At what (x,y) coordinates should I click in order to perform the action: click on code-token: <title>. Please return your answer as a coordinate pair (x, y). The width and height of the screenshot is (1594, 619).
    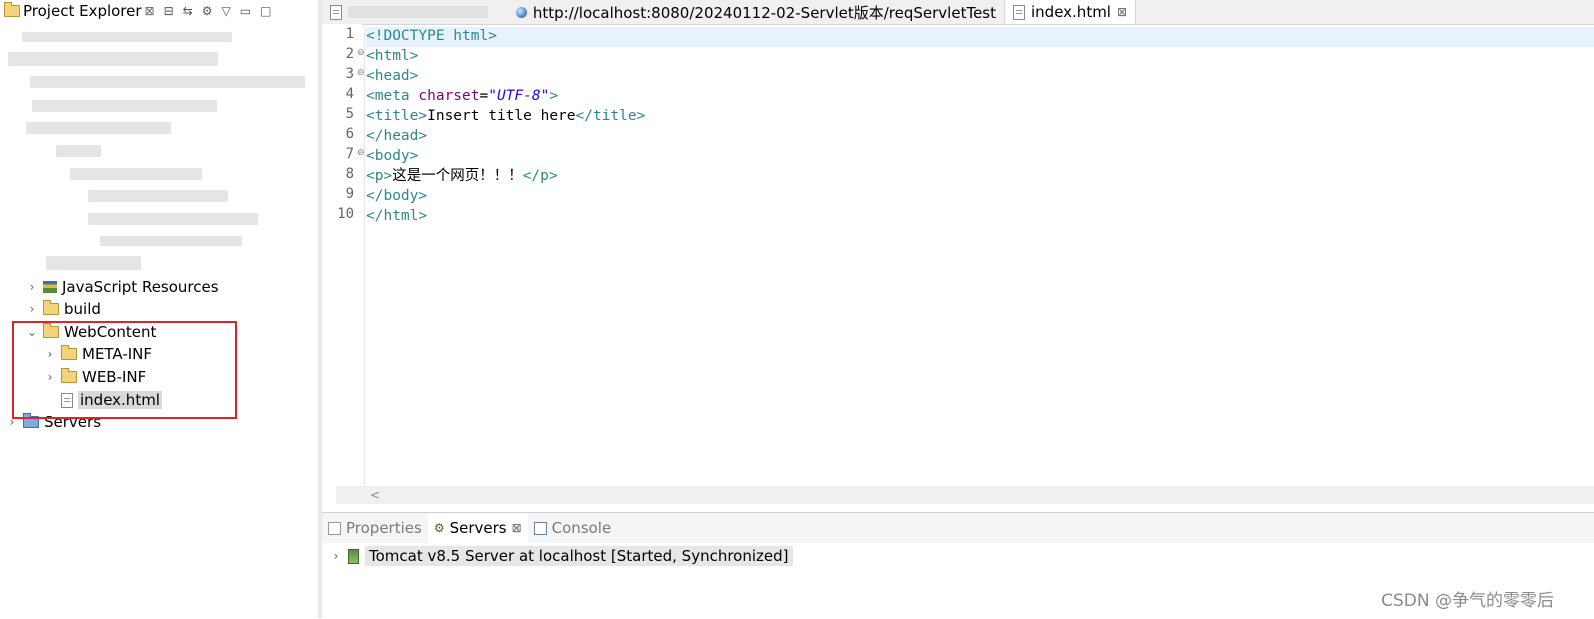
    Looking at the image, I should click on (397, 116).